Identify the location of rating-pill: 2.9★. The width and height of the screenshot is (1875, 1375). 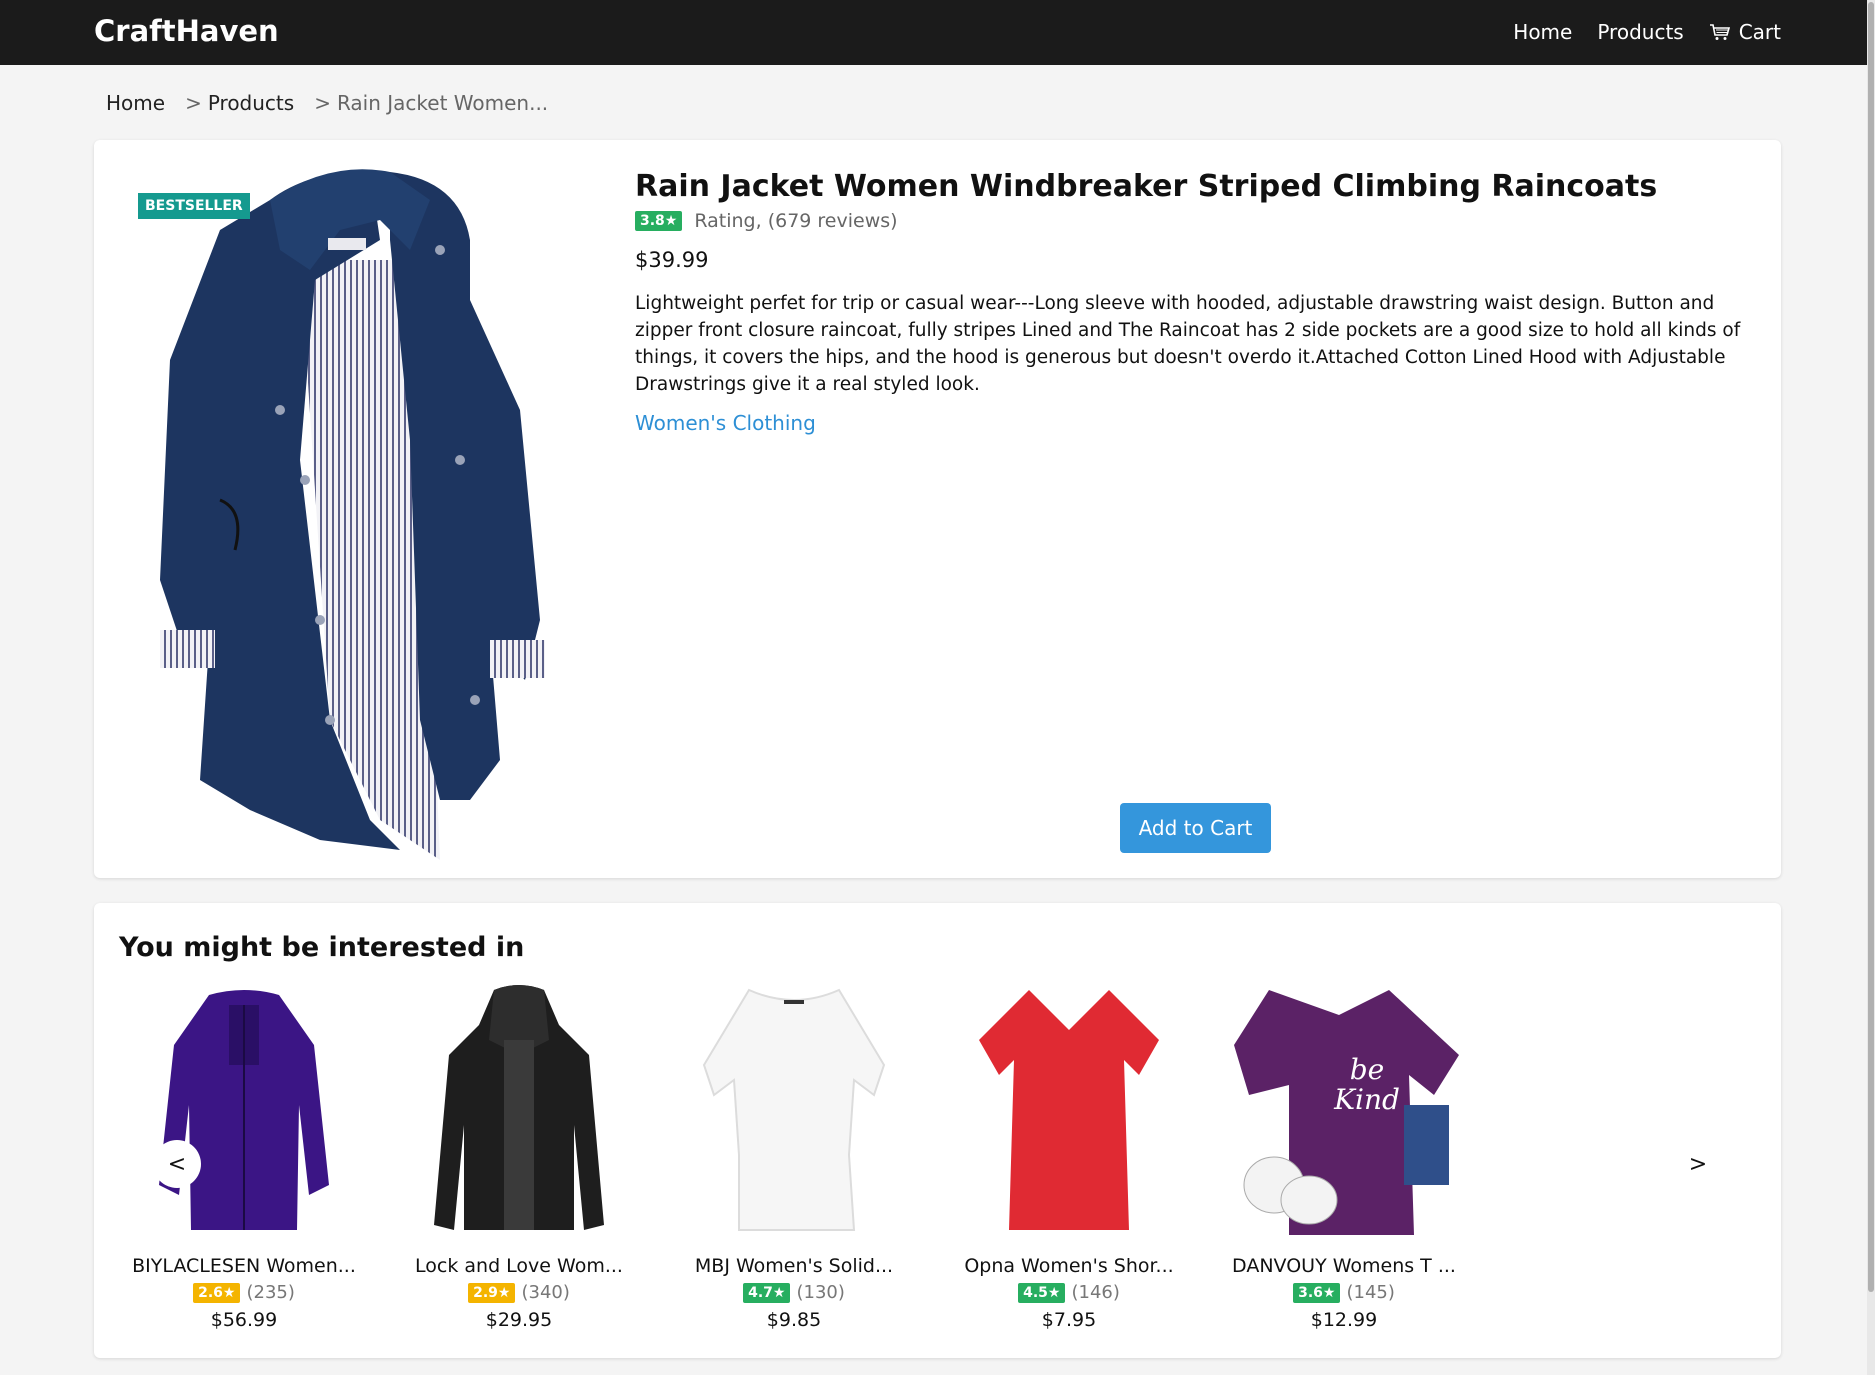
(492, 1292).